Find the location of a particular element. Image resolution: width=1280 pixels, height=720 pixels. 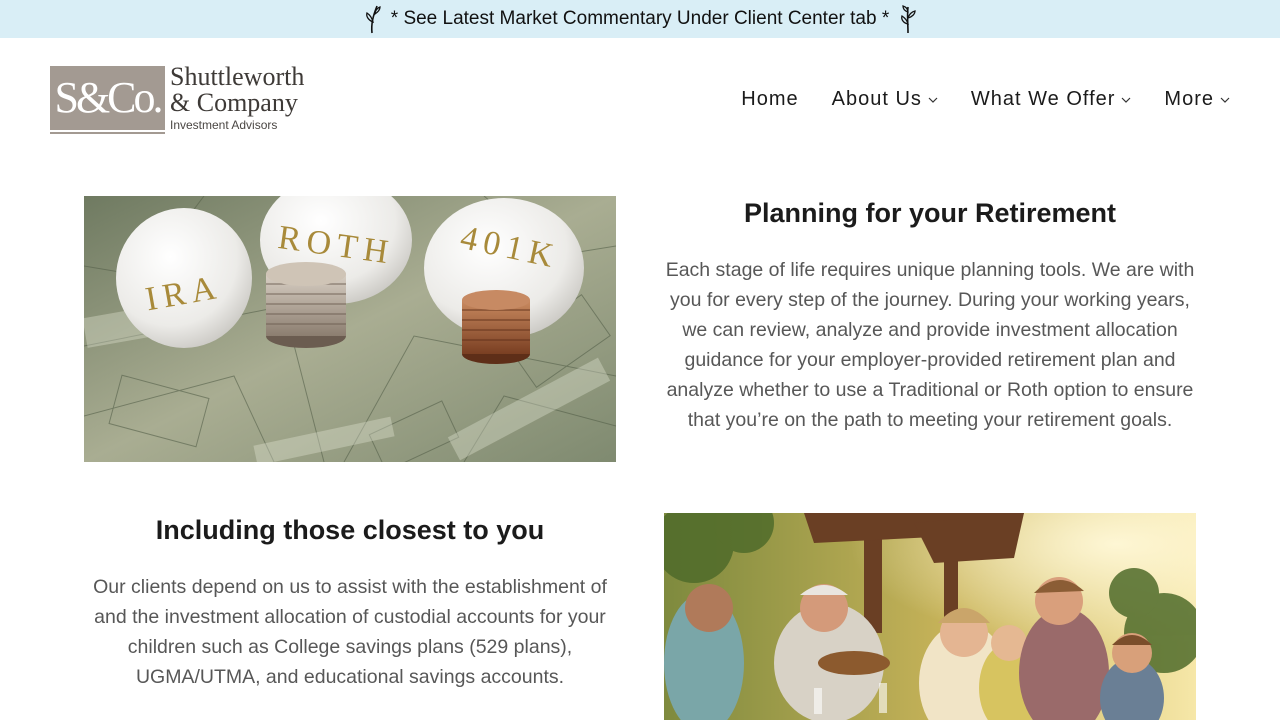

nav-item-about-us: About Us is located at coordinates (885, 99).